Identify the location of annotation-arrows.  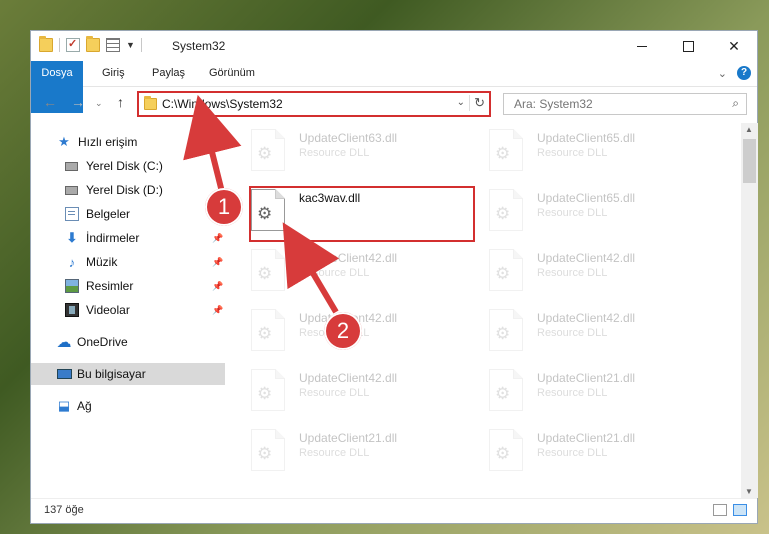
(261, 204).